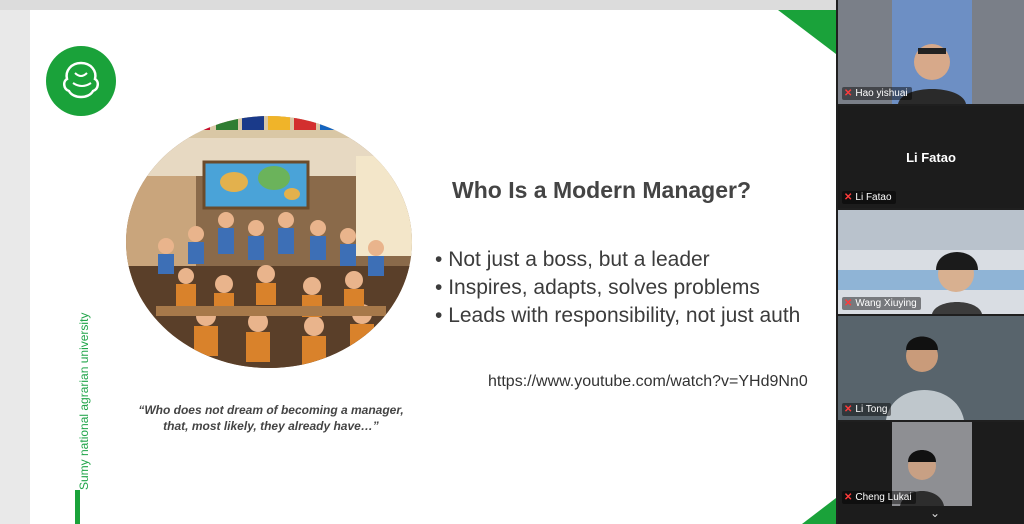 Image resolution: width=1024 pixels, height=524 pixels. I want to click on participant-display-name: Li Fatao, so click(931, 157).